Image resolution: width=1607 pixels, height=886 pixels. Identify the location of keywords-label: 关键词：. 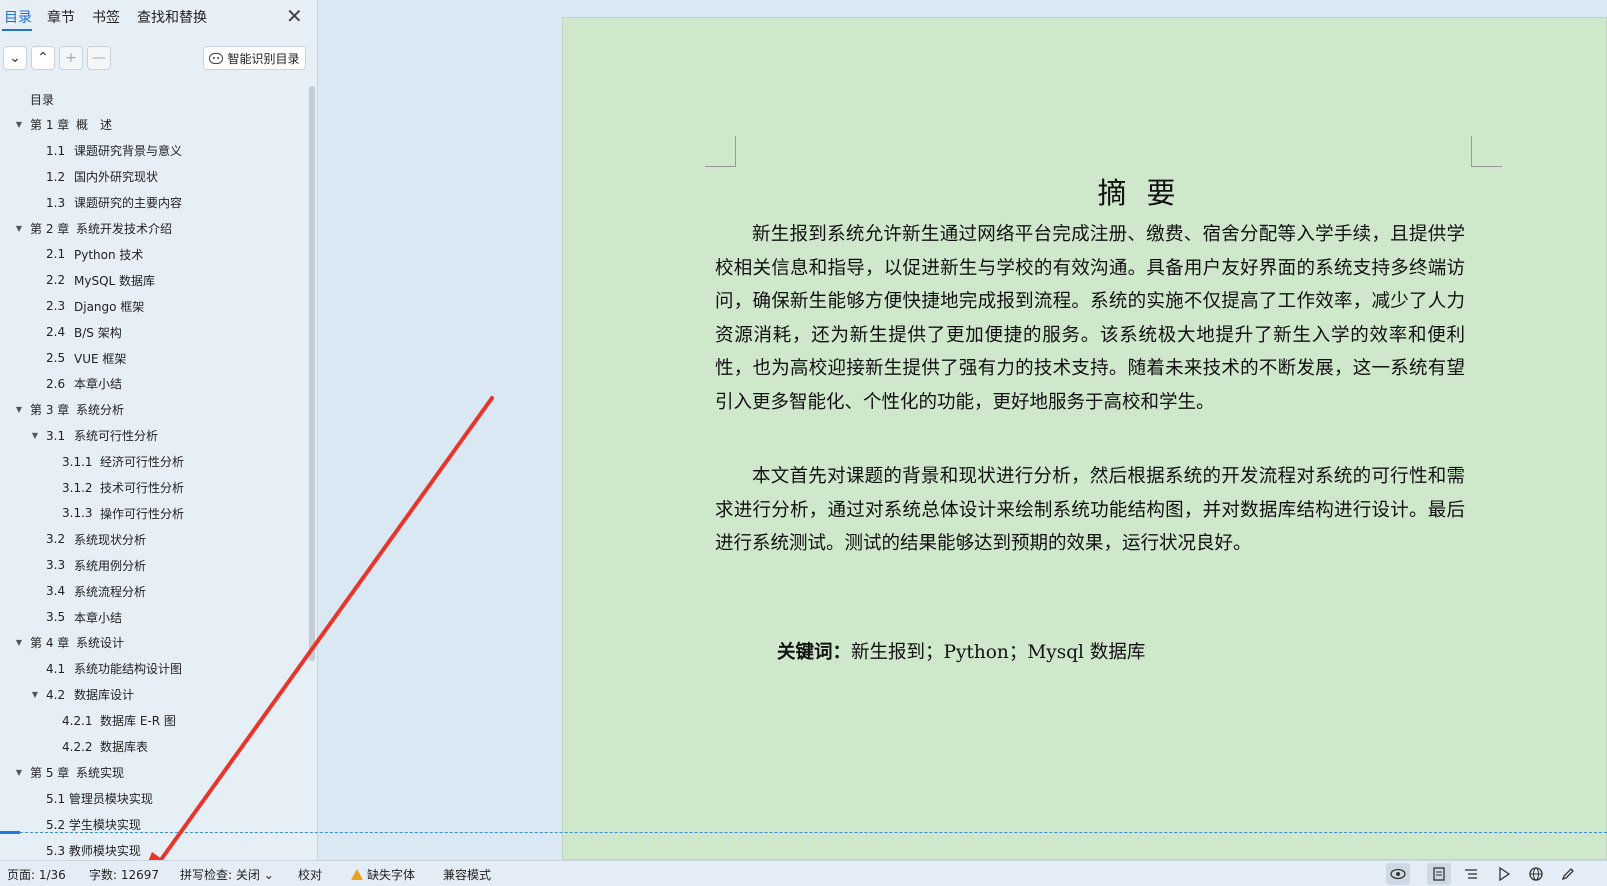
(814, 652).